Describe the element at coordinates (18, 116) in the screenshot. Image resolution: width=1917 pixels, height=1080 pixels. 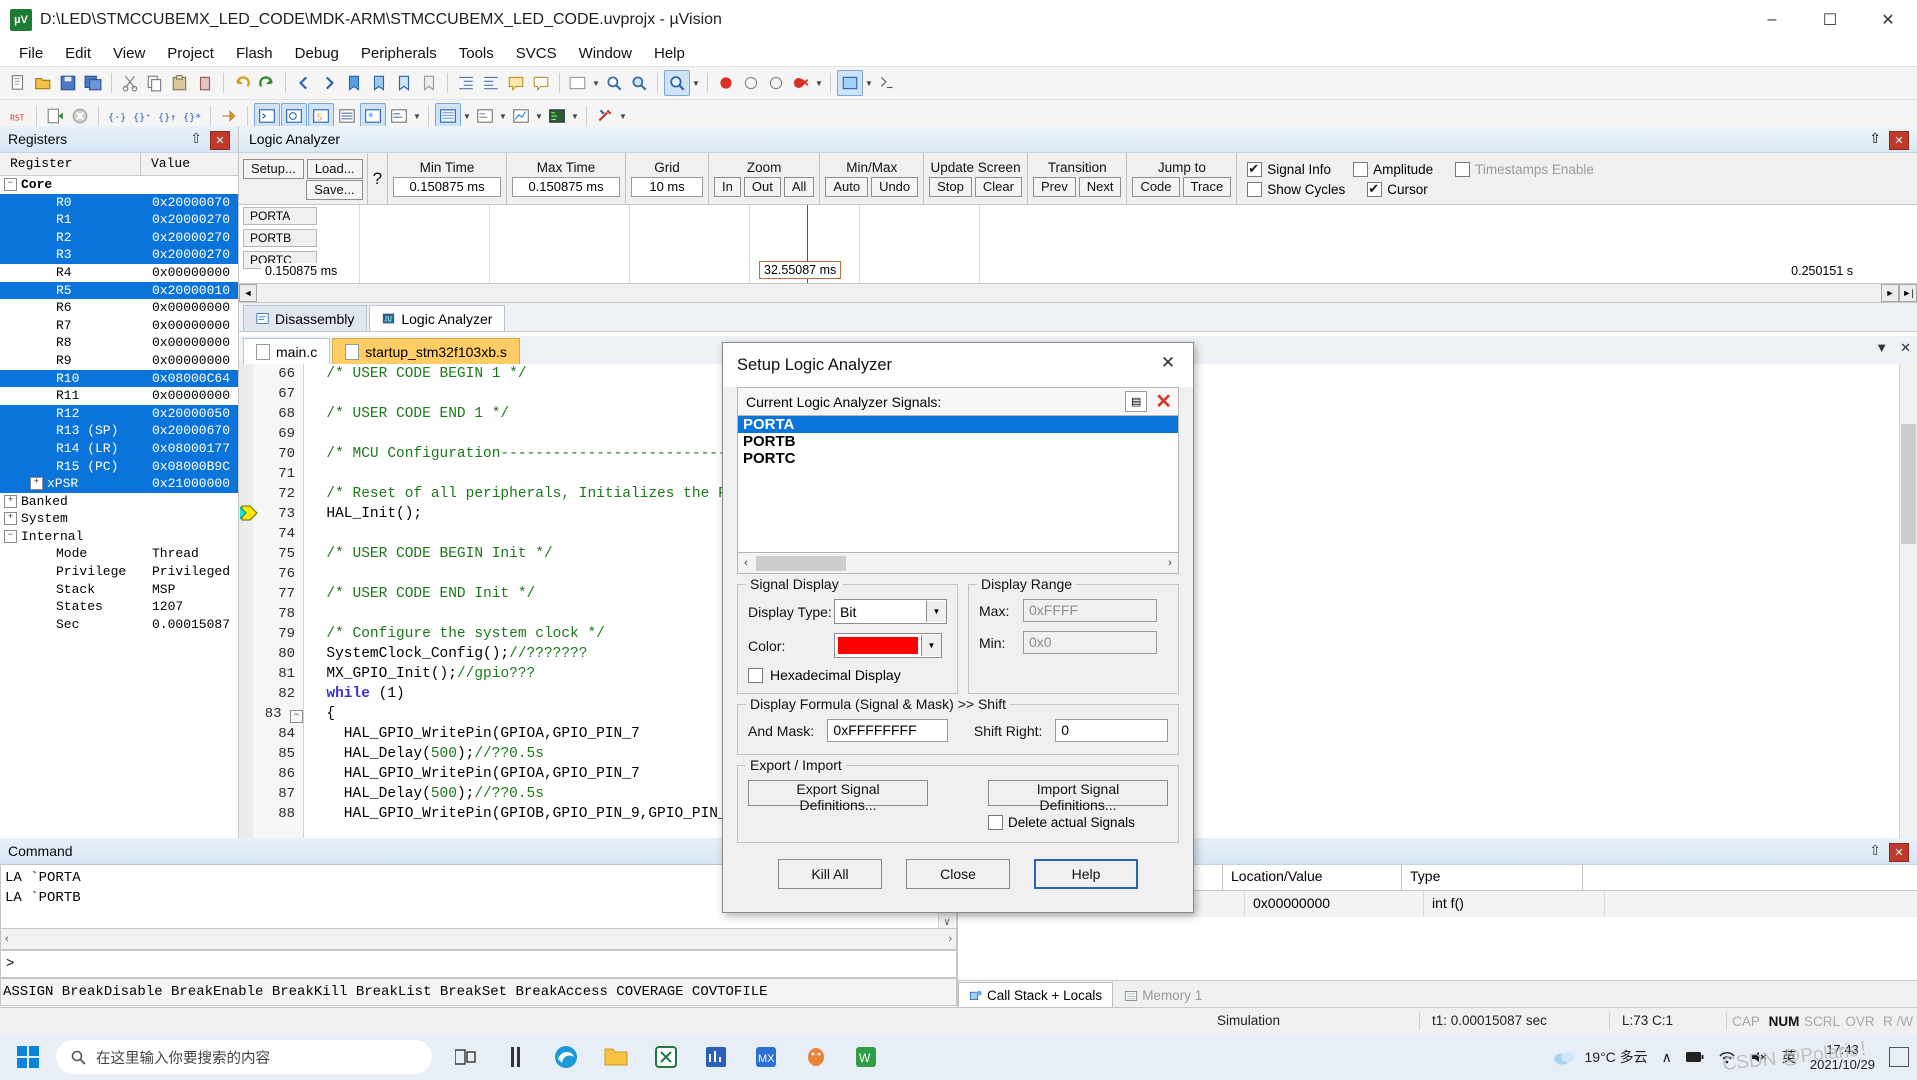
I see `reset-cpu-icon: RST` at that location.